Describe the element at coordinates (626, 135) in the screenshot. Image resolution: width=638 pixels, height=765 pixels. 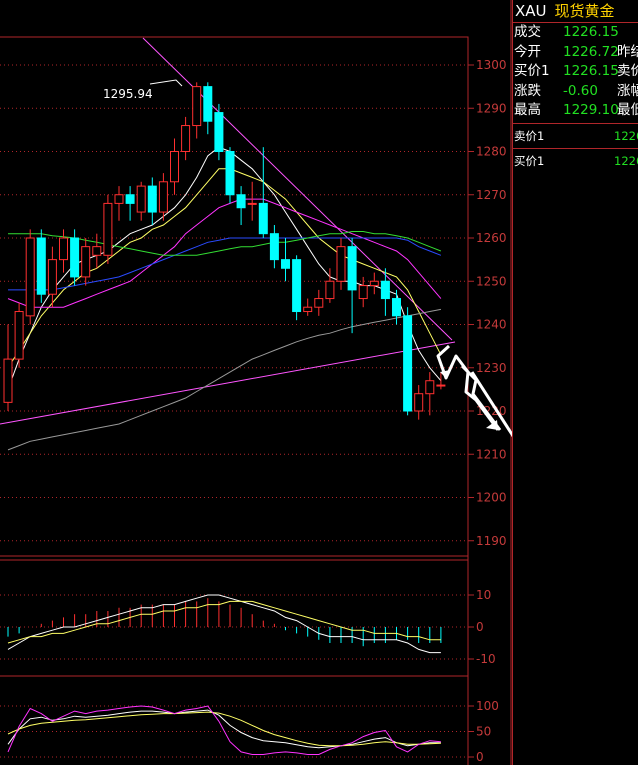
I see `ask-value: 1226` at that location.